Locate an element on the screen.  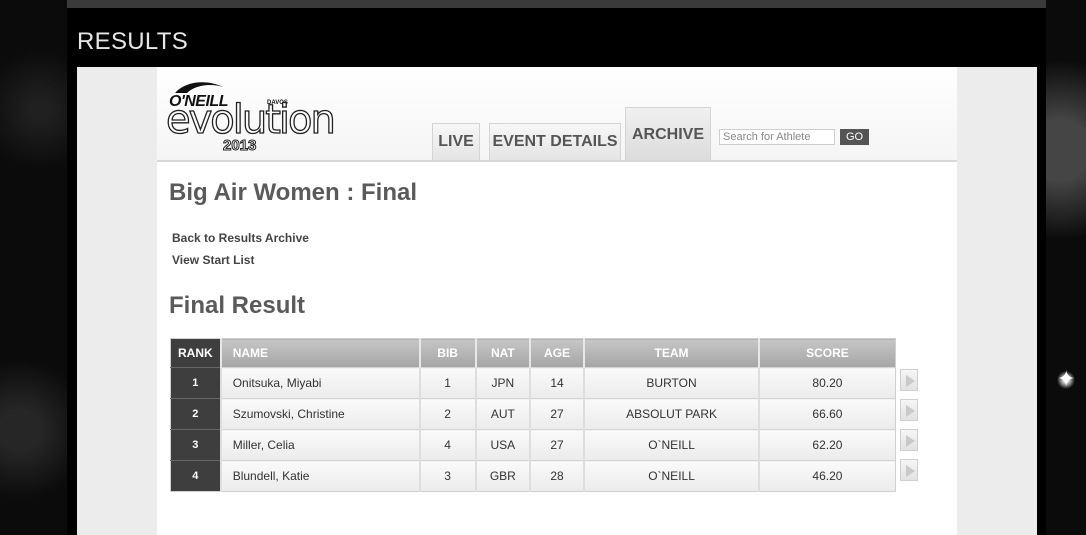
age-cell: 28 is located at coordinates (557, 476).